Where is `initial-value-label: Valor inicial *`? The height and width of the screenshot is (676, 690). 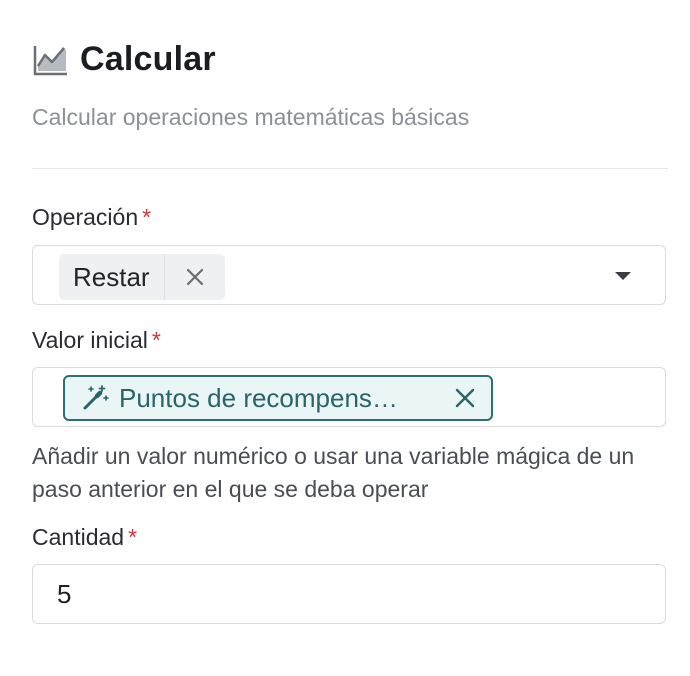 initial-value-label: Valor inicial * is located at coordinates (96, 340).